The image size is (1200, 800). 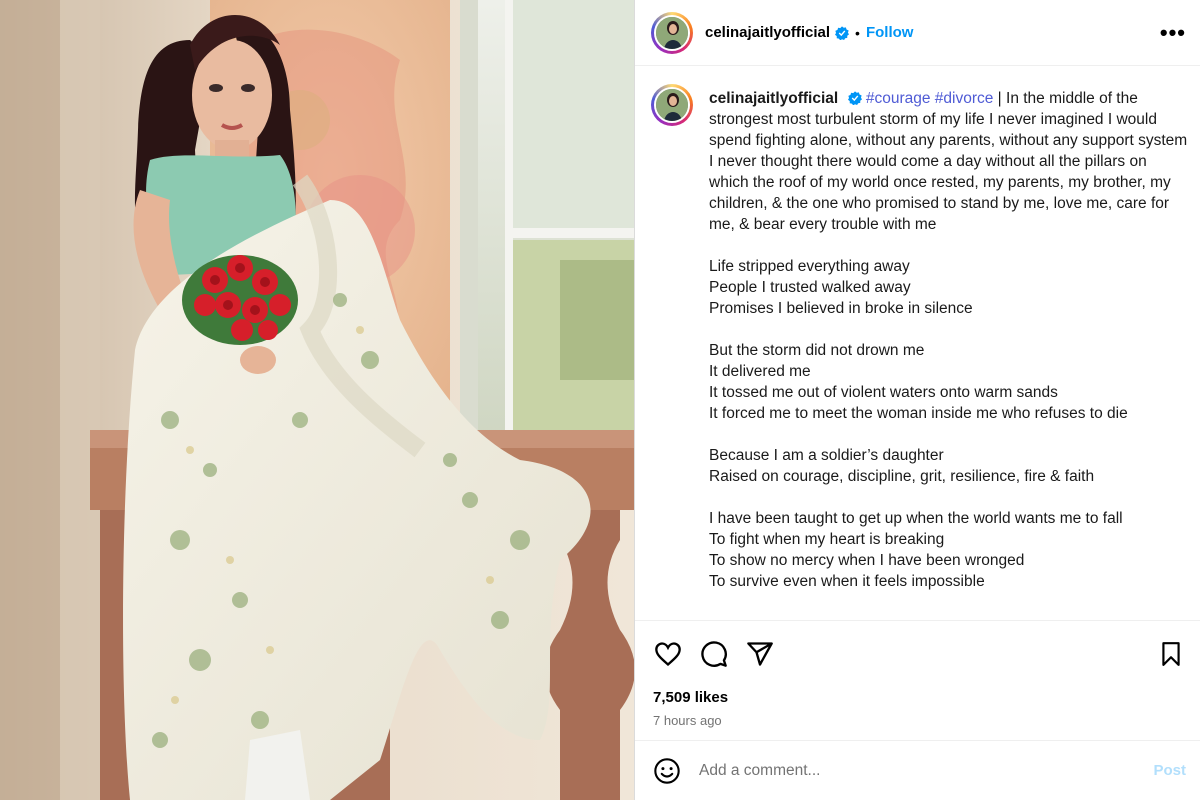 What do you see at coordinates (773, 98) in the screenshot?
I see `caption-username: celinajaitlyofficial` at bounding box center [773, 98].